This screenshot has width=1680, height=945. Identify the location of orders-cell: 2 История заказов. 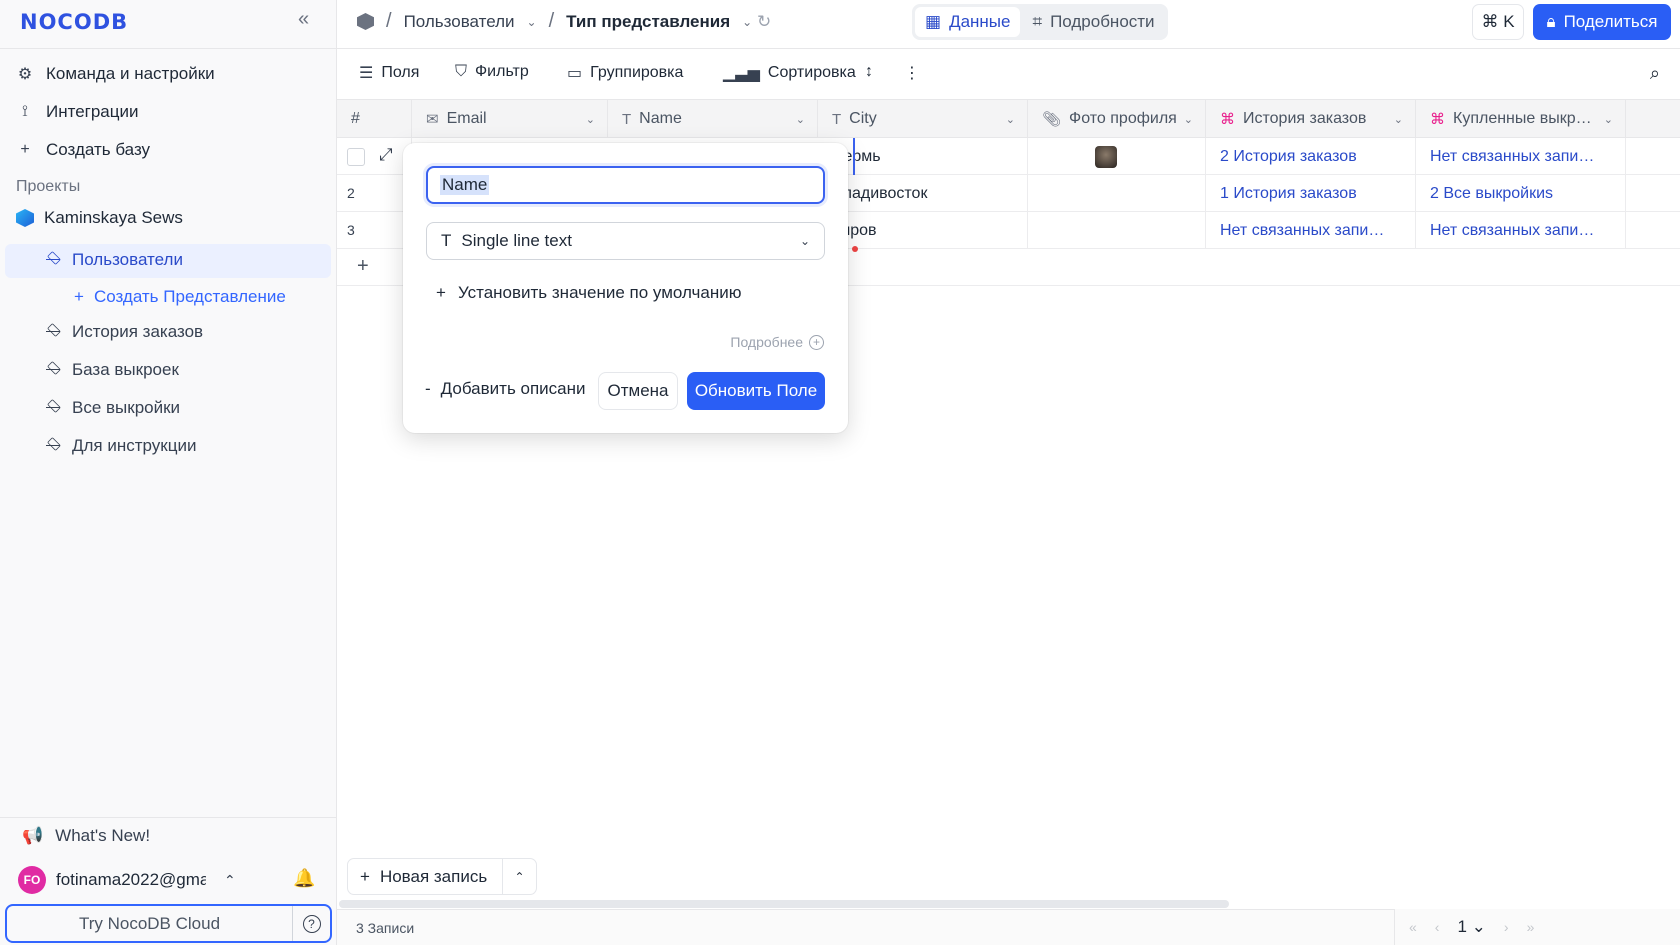
(1311, 156).